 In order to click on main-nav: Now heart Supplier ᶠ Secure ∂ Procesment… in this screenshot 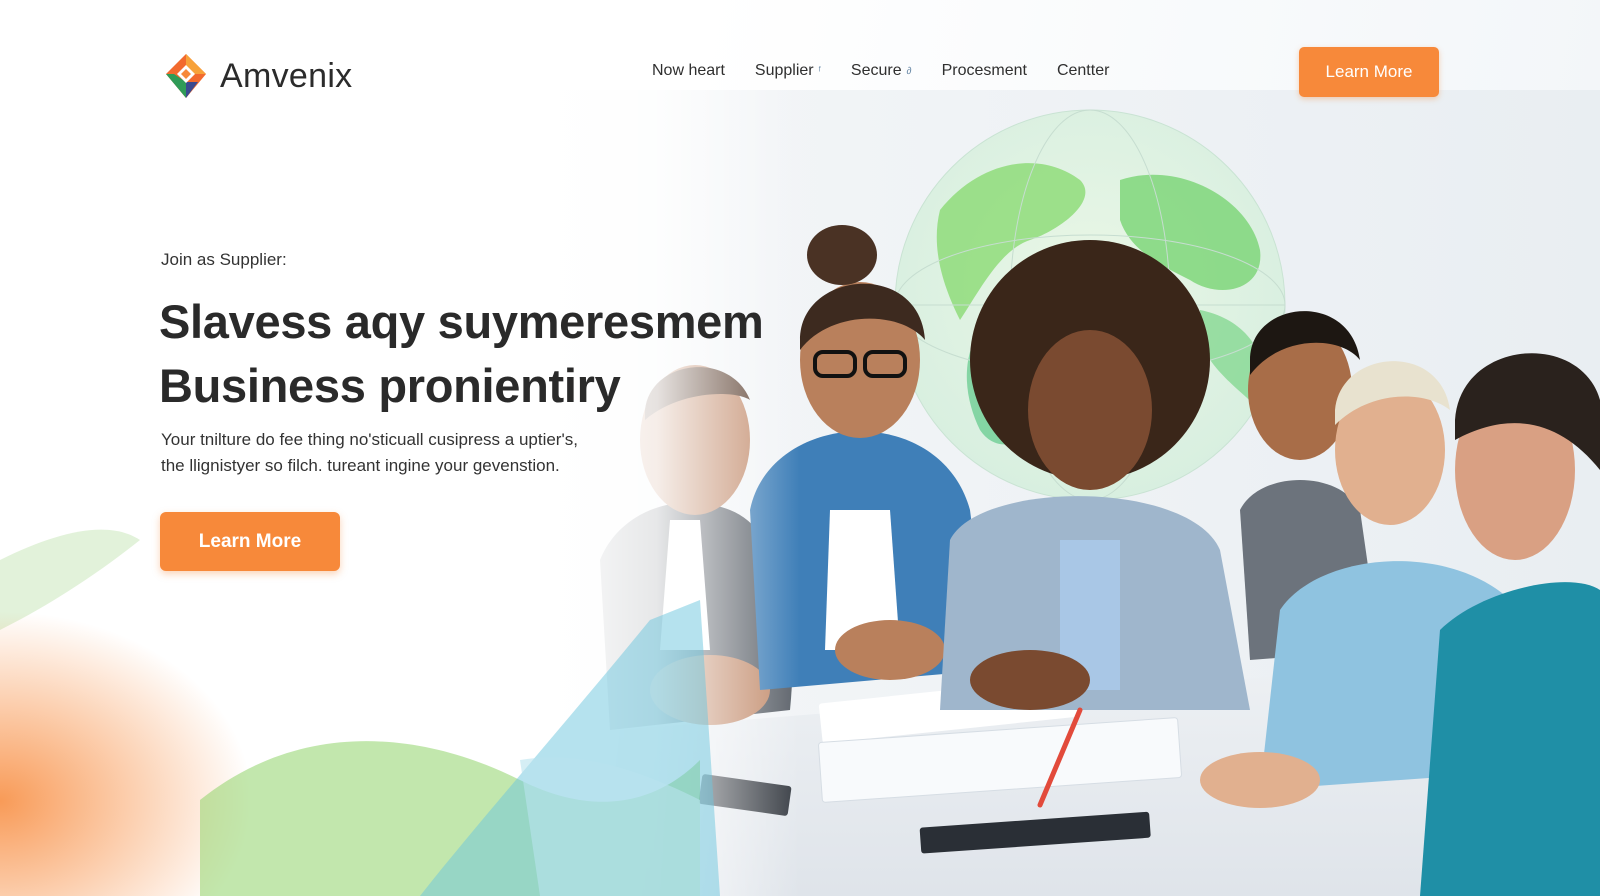, I will do `click(895, 71)`.